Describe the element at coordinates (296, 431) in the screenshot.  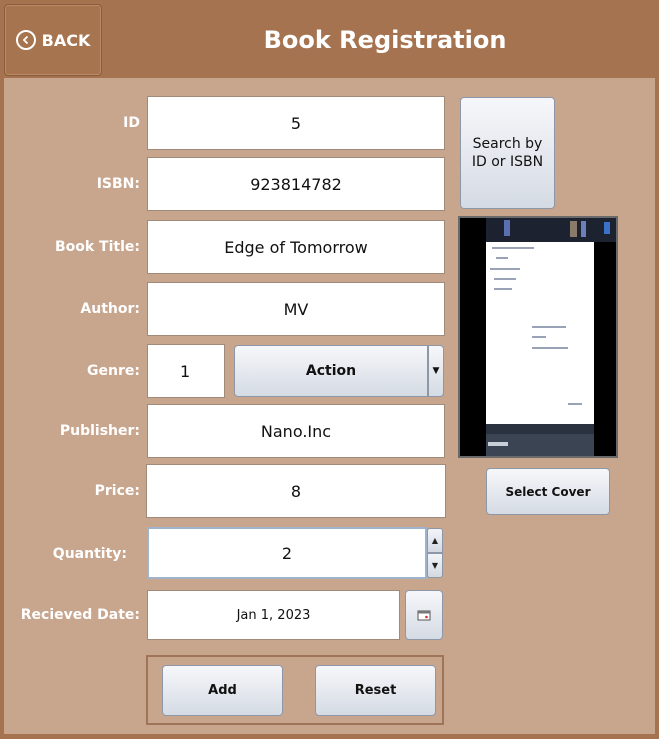
I see `publisher-field: Nano.Inc` at that location.